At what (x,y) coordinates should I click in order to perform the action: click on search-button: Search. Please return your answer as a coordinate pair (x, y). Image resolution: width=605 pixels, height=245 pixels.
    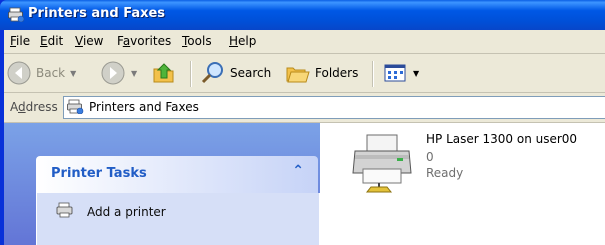
    Looking at the image, I should click on (235, 73).